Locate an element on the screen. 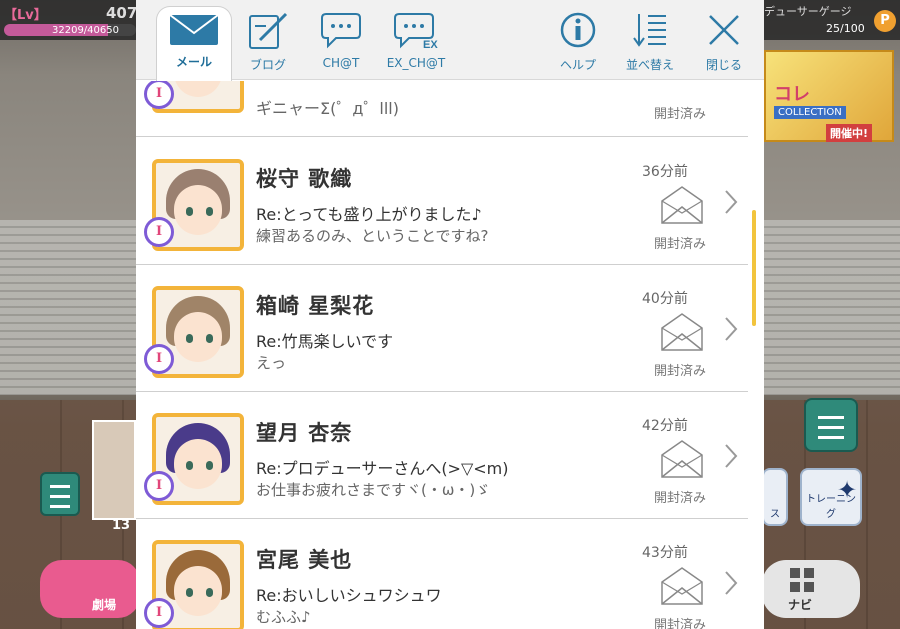 The height and width of the screenshot is (629, 900). sort-button: 並べ替え is located at coordinates (650, 43).